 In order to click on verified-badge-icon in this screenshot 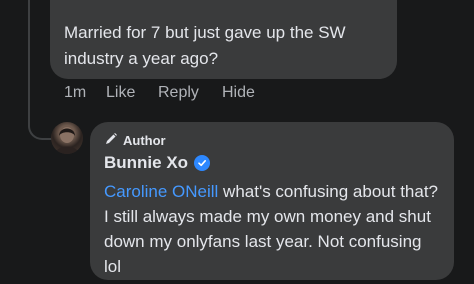, I will do `click(202, 163)`.